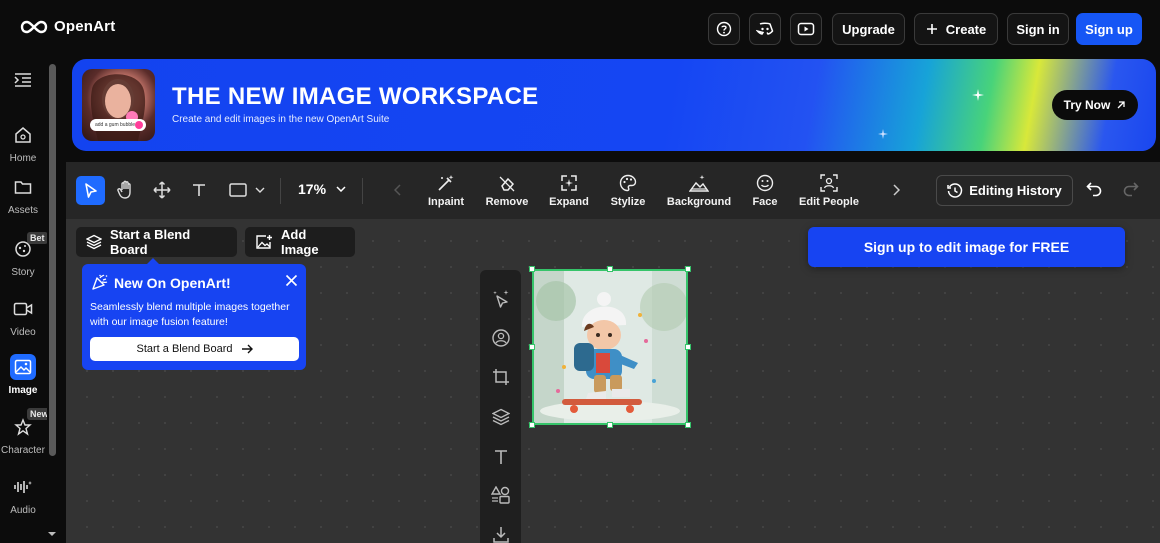 Image resolution: width=1160 pixels, height=543 pixels. What do you see at coordinates (115, 125) in the screenshot?
I see `thumbnail-caption: add a gum bubble` at bounding box center [115, 125].